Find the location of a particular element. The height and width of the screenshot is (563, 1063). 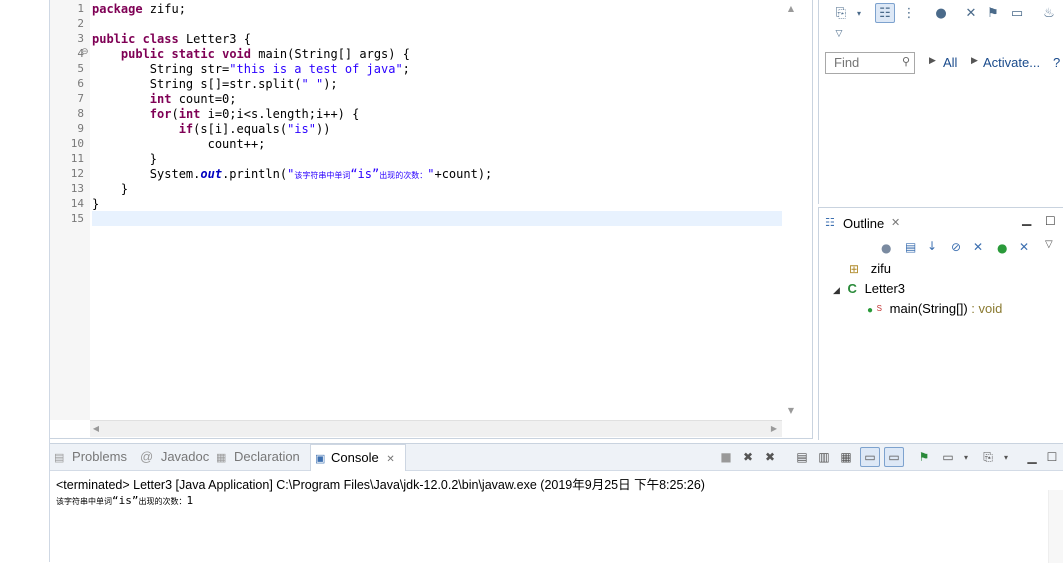

pin-icon: ⚑ is located at coordinates (993, 13).